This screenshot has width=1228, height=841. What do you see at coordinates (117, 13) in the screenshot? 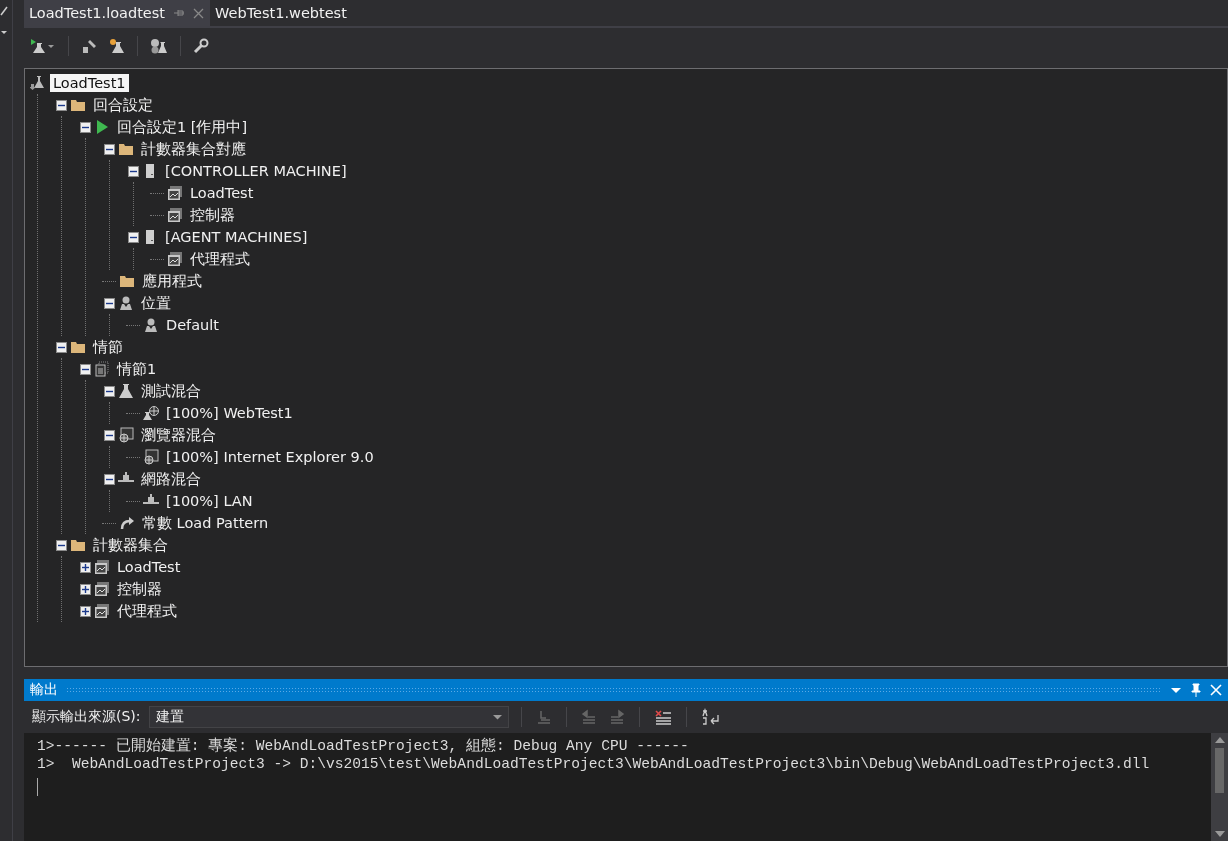
I see `document-tab: LoadTest1.loadtest` at bounding box center [117, 13].